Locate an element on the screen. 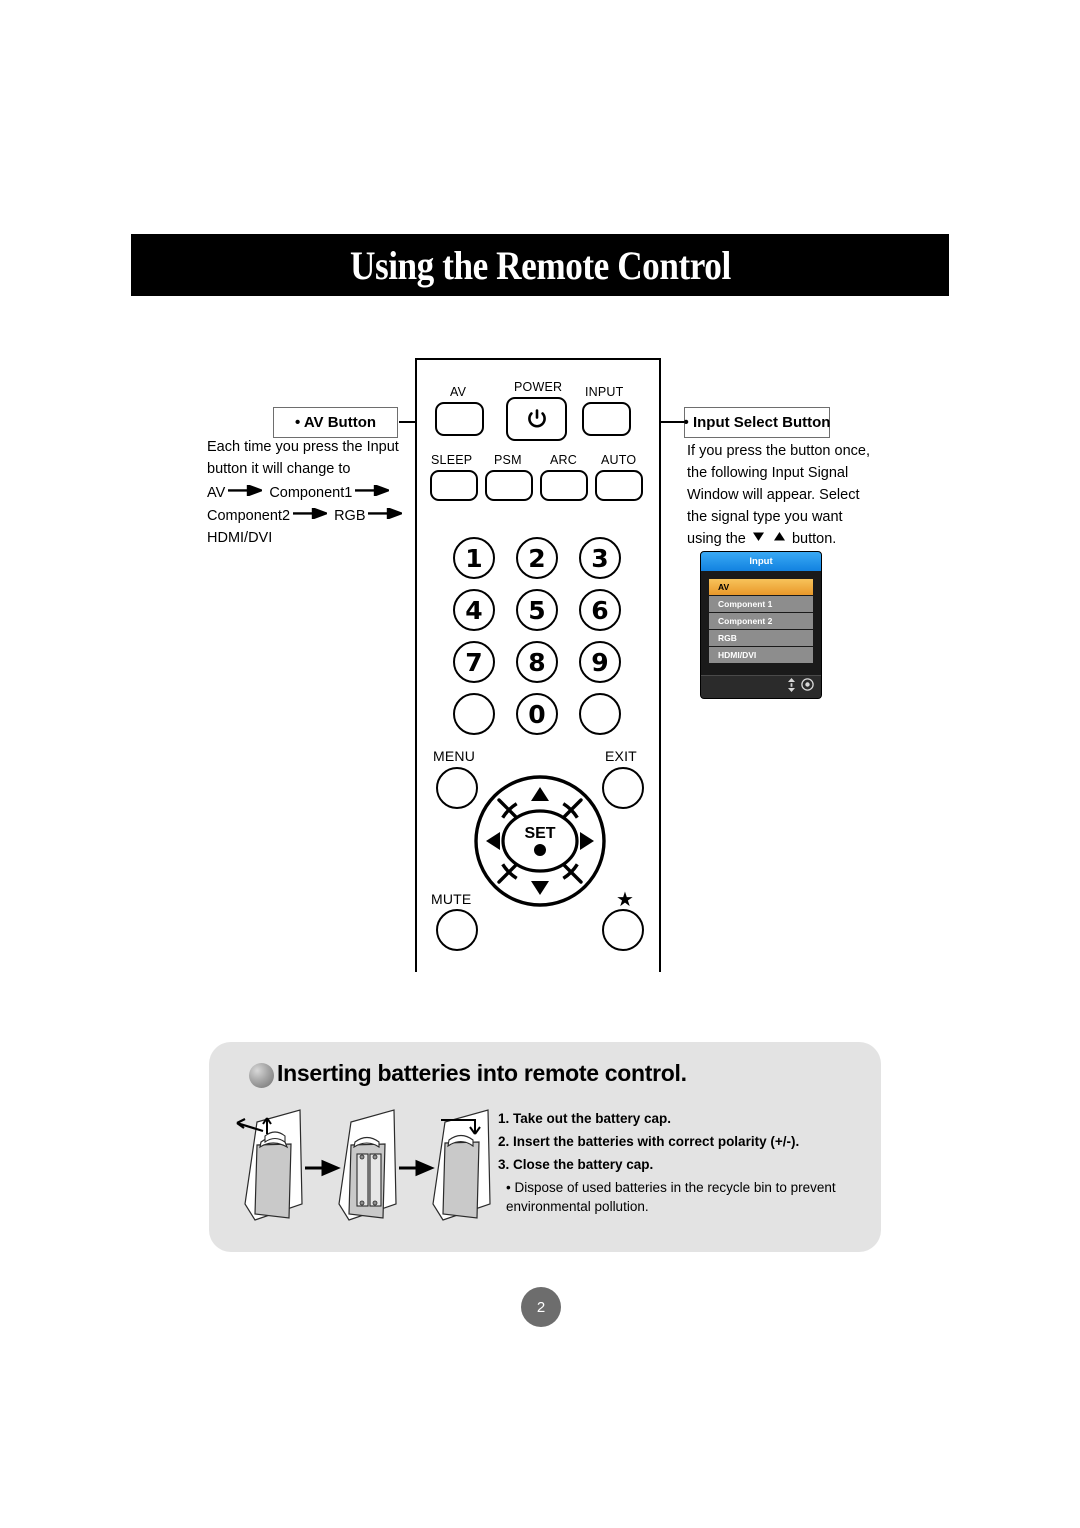 Image resolution: width=1080 pixels, height=1528 pixels. remote-key-label: 5 is located at coordinates (537, 610).